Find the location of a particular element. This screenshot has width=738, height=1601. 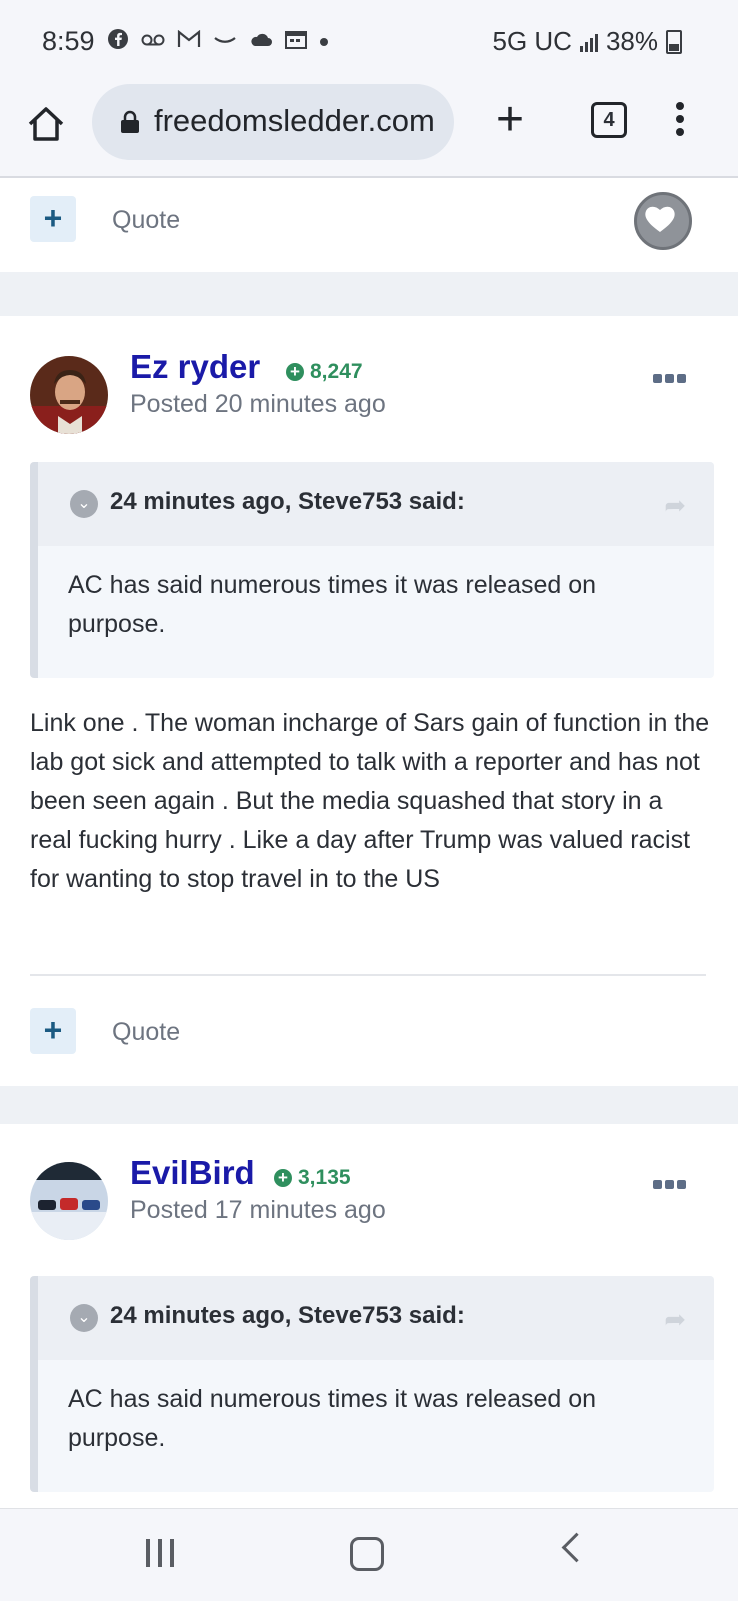

dot-icon is located at coordinates (324, 41).